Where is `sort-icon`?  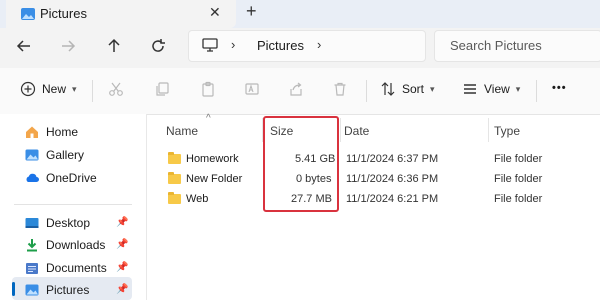 sort-icon is located at coordinates (388, 89).